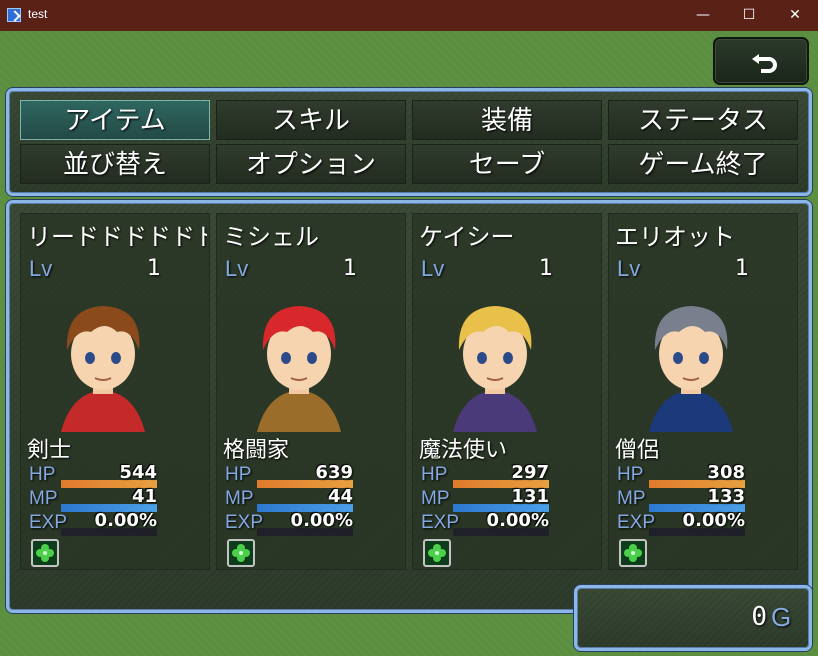 The height and width of the screenshot is (656, 818). Describe the element at coordinates (467, 237) in the screenshot. I see `actor-name: ケイシー` at that location.